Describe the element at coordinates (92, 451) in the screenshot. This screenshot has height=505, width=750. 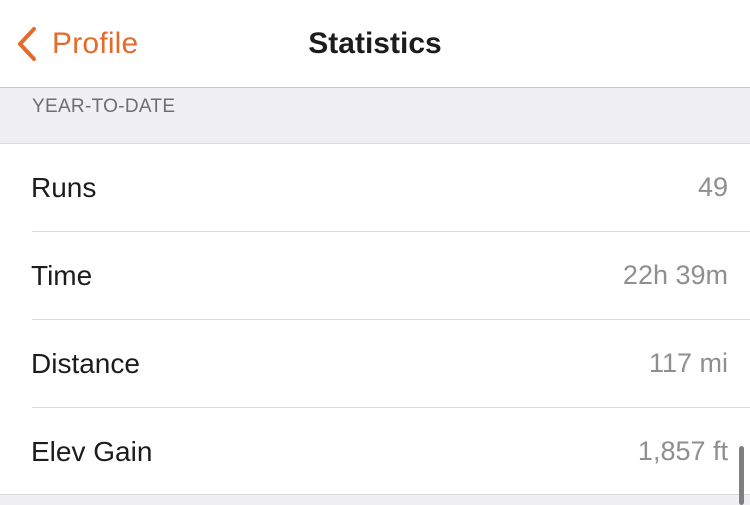
I see `stat-label: Elev Gain` at that location.